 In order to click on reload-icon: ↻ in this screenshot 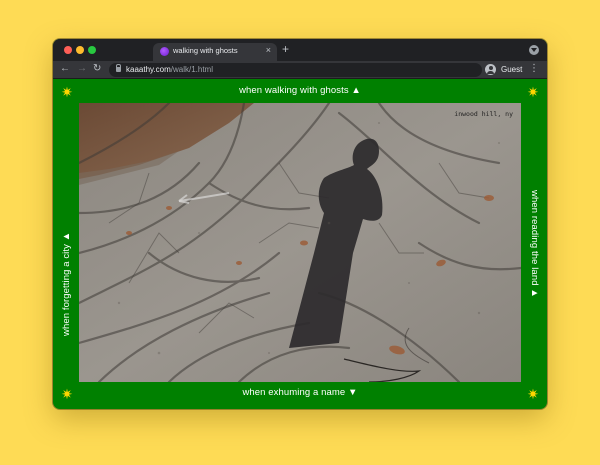, I will do `click(97, 69)`.